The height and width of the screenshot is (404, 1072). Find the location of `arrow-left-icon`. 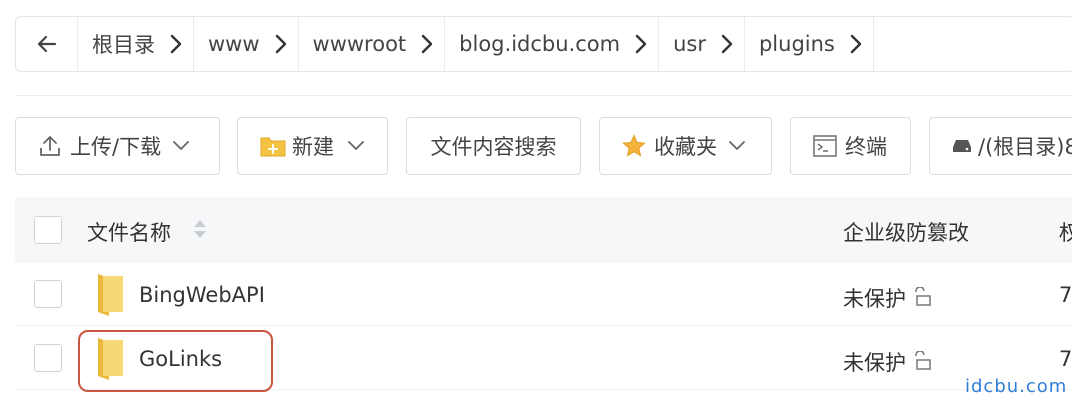

arrow-left-icon is located at coordinates (46, 44).